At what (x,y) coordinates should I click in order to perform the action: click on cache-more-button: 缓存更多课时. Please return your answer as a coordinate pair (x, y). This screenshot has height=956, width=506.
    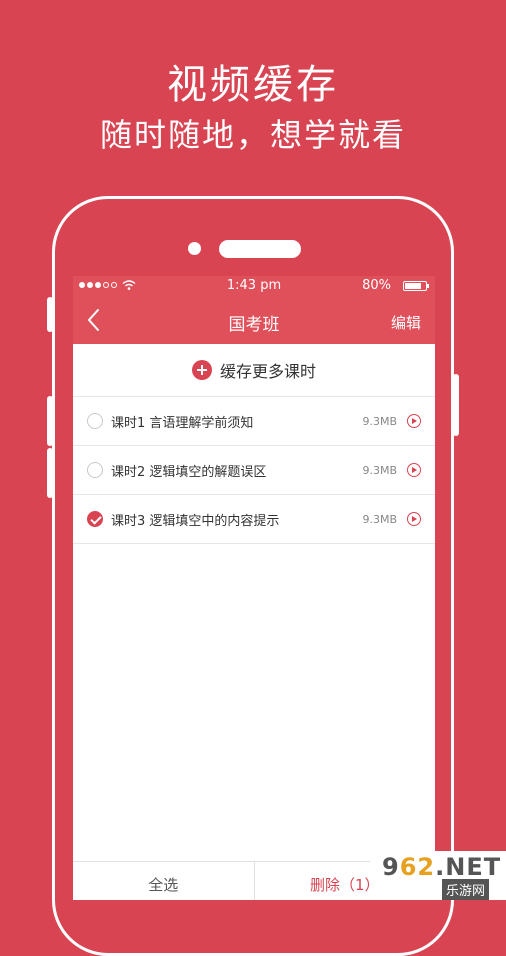
    Looking at the image, I should click on (254, 370).